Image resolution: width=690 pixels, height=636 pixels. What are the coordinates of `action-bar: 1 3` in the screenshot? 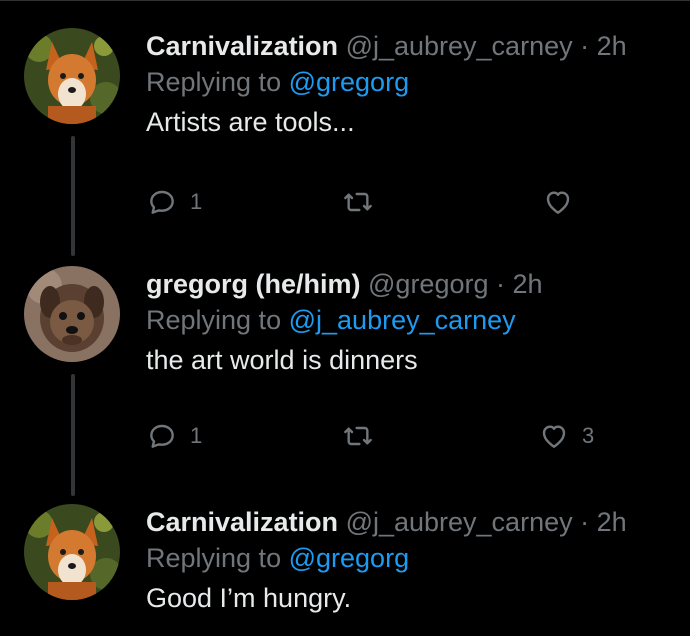 It's located at (376, 440).